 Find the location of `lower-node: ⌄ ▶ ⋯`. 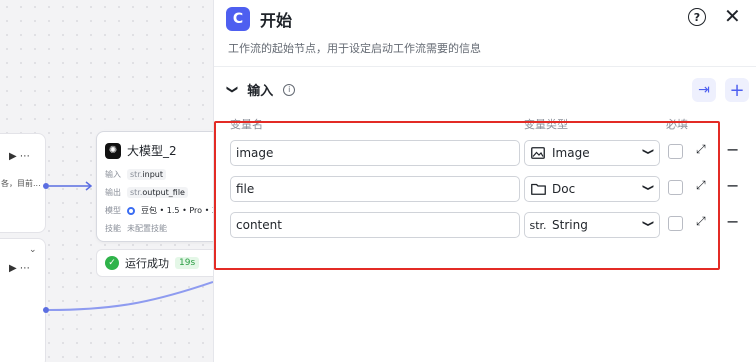

lower-node: ⌄ ▶ ⋯ is located at coordinates (23, 300).